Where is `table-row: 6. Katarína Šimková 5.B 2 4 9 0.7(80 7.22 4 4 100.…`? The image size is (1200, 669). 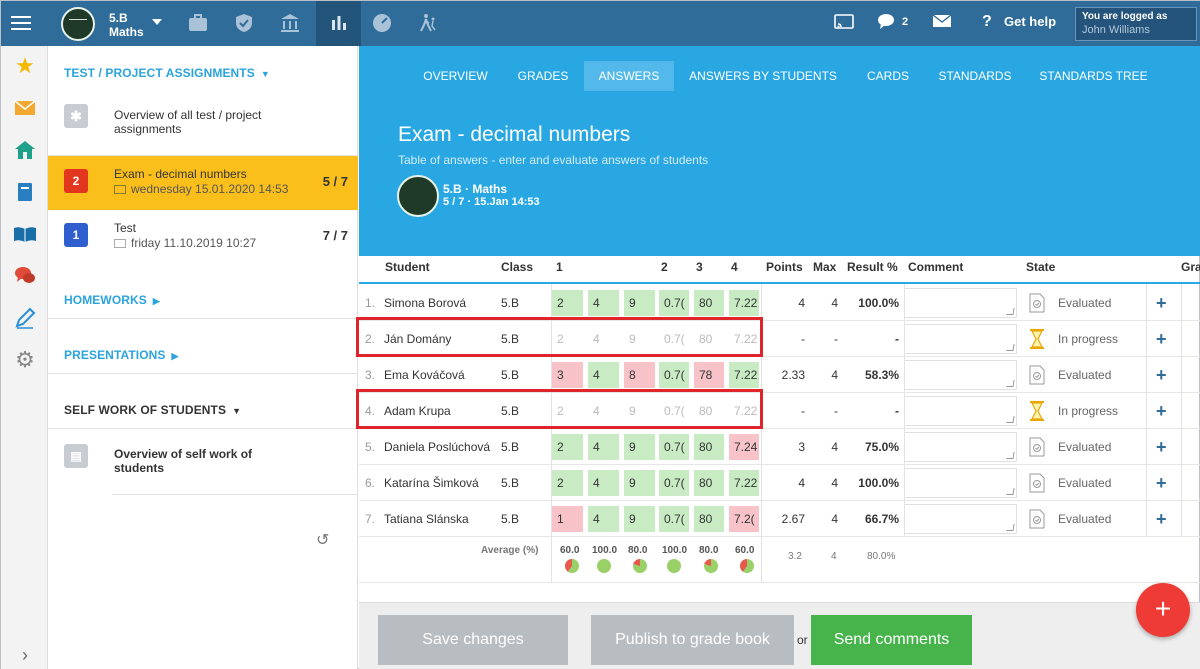
table-row: 6. Katarína Šimková 5.B 2 4 9 0.7(80 7.22 4 4 100.… is located at coordinates (779, 483).